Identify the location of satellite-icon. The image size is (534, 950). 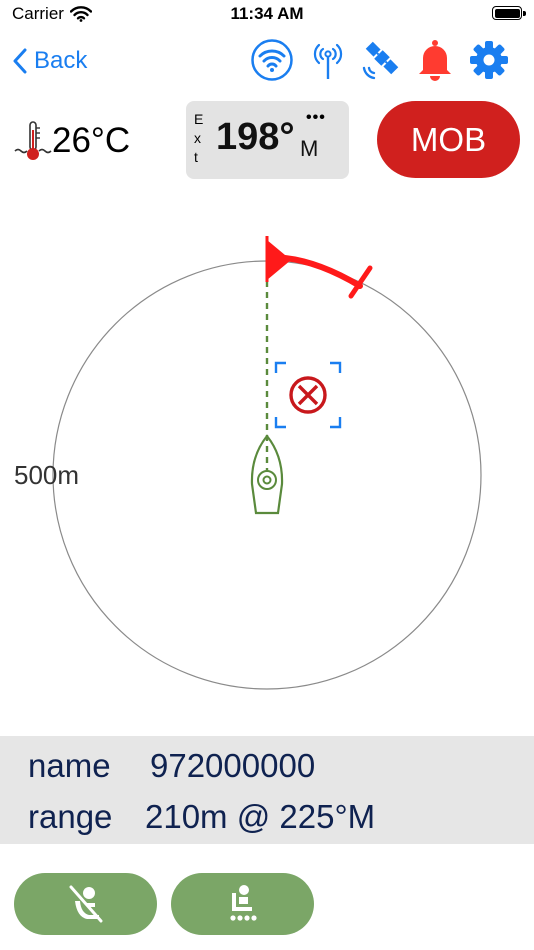
(382, 60).